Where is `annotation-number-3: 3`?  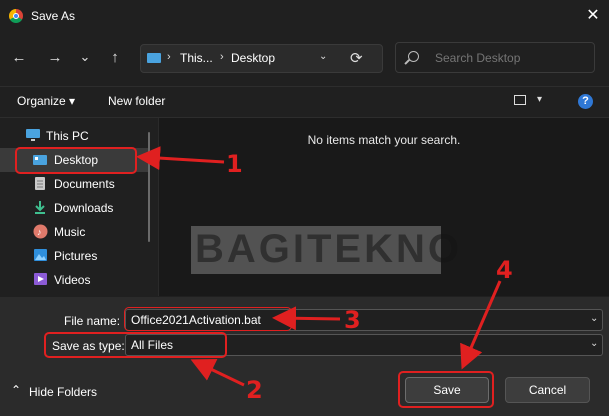
annotation-number-3: 3 is located at coordinates (352, 320).